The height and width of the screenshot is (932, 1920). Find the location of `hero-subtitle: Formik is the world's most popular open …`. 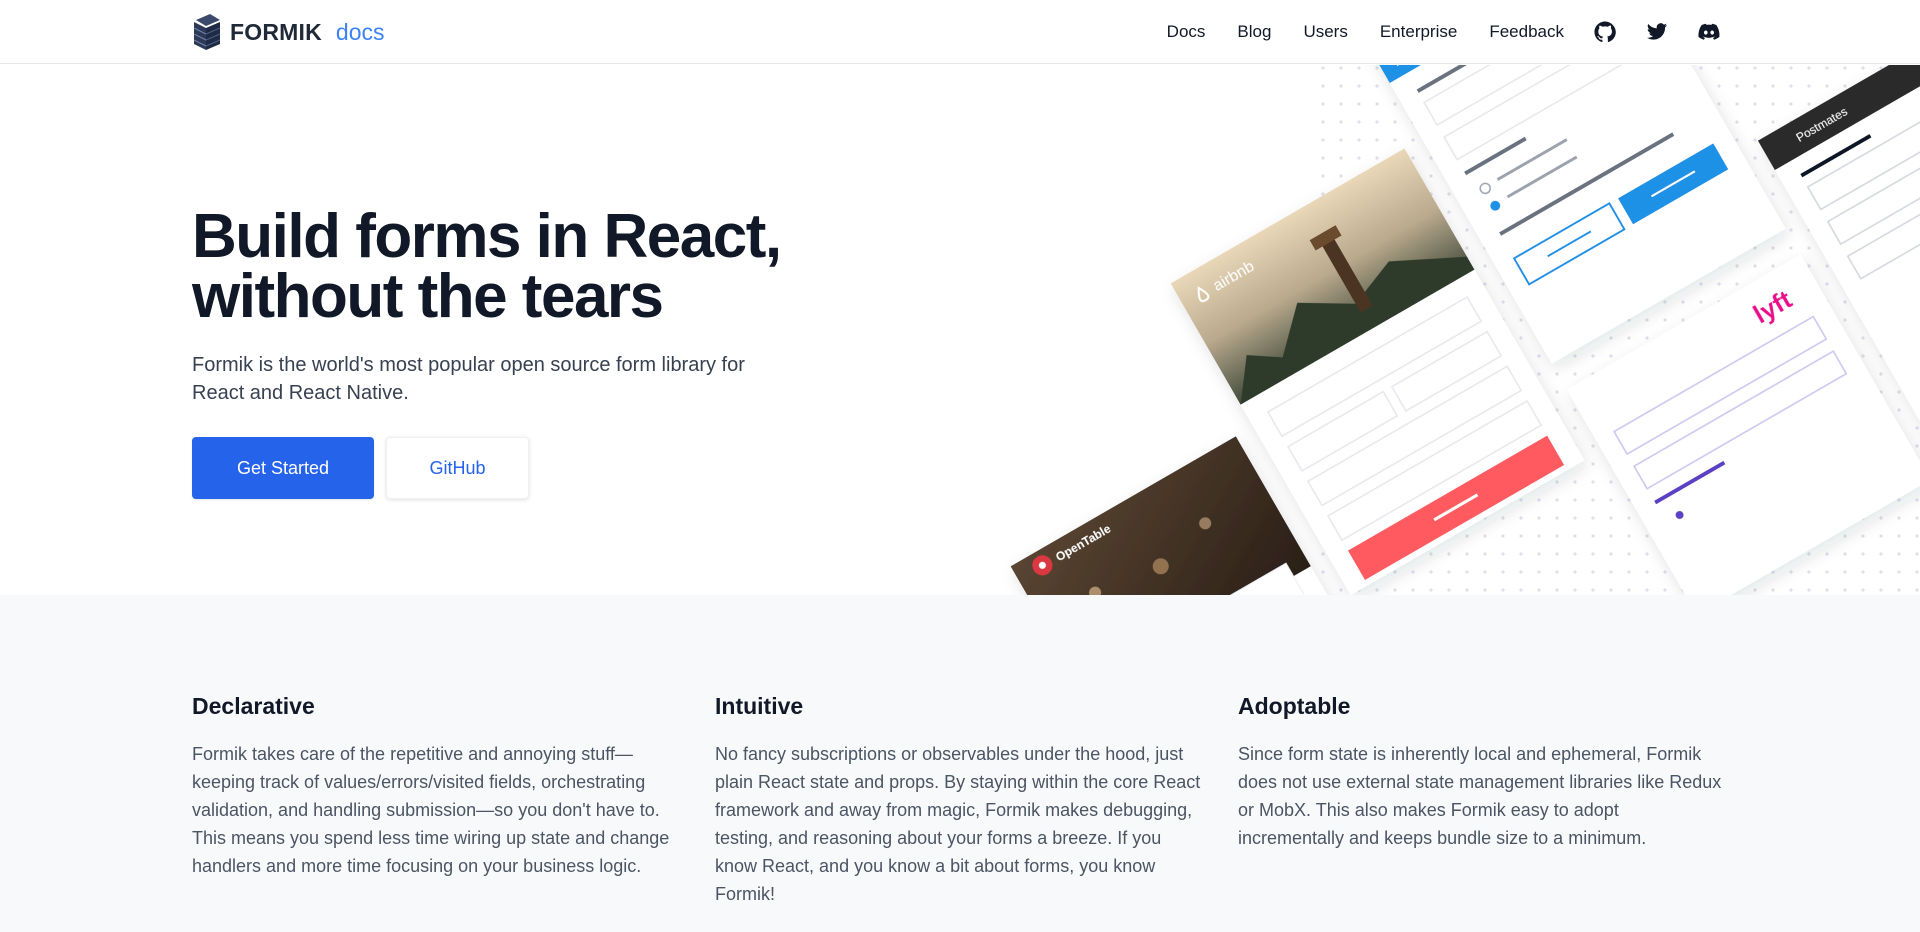

hero-subtitle: Formik is the world's most popular open … is located at coordinates (468, 379).